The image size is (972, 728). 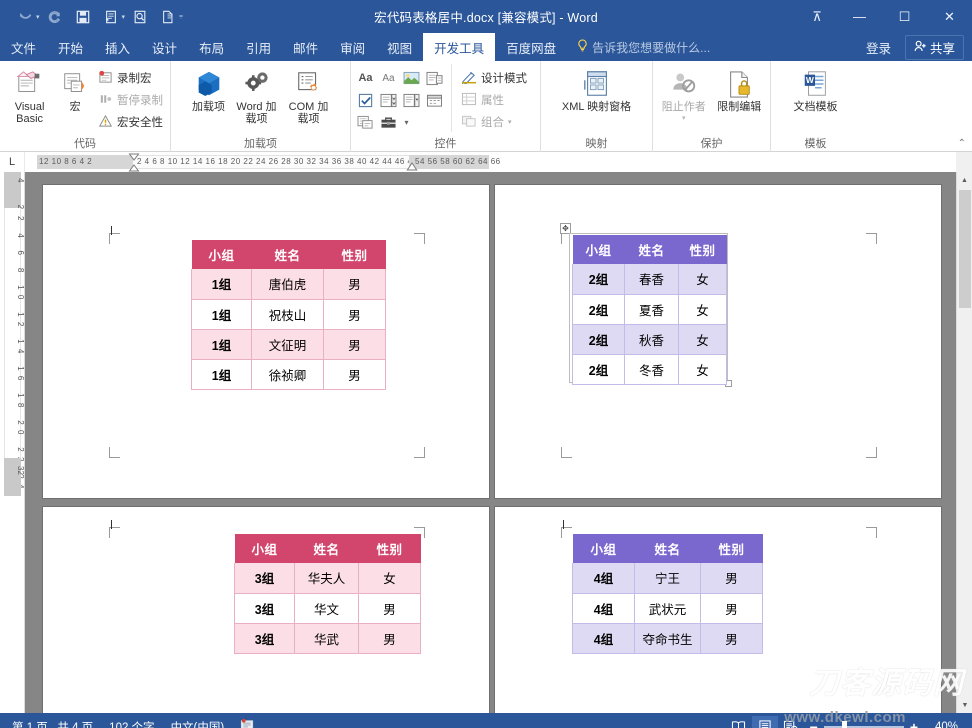 What do you see at coordinates (965, 249) in the screenshot?
I see `scrollbar-thumb` at bounding box center [965, 249].